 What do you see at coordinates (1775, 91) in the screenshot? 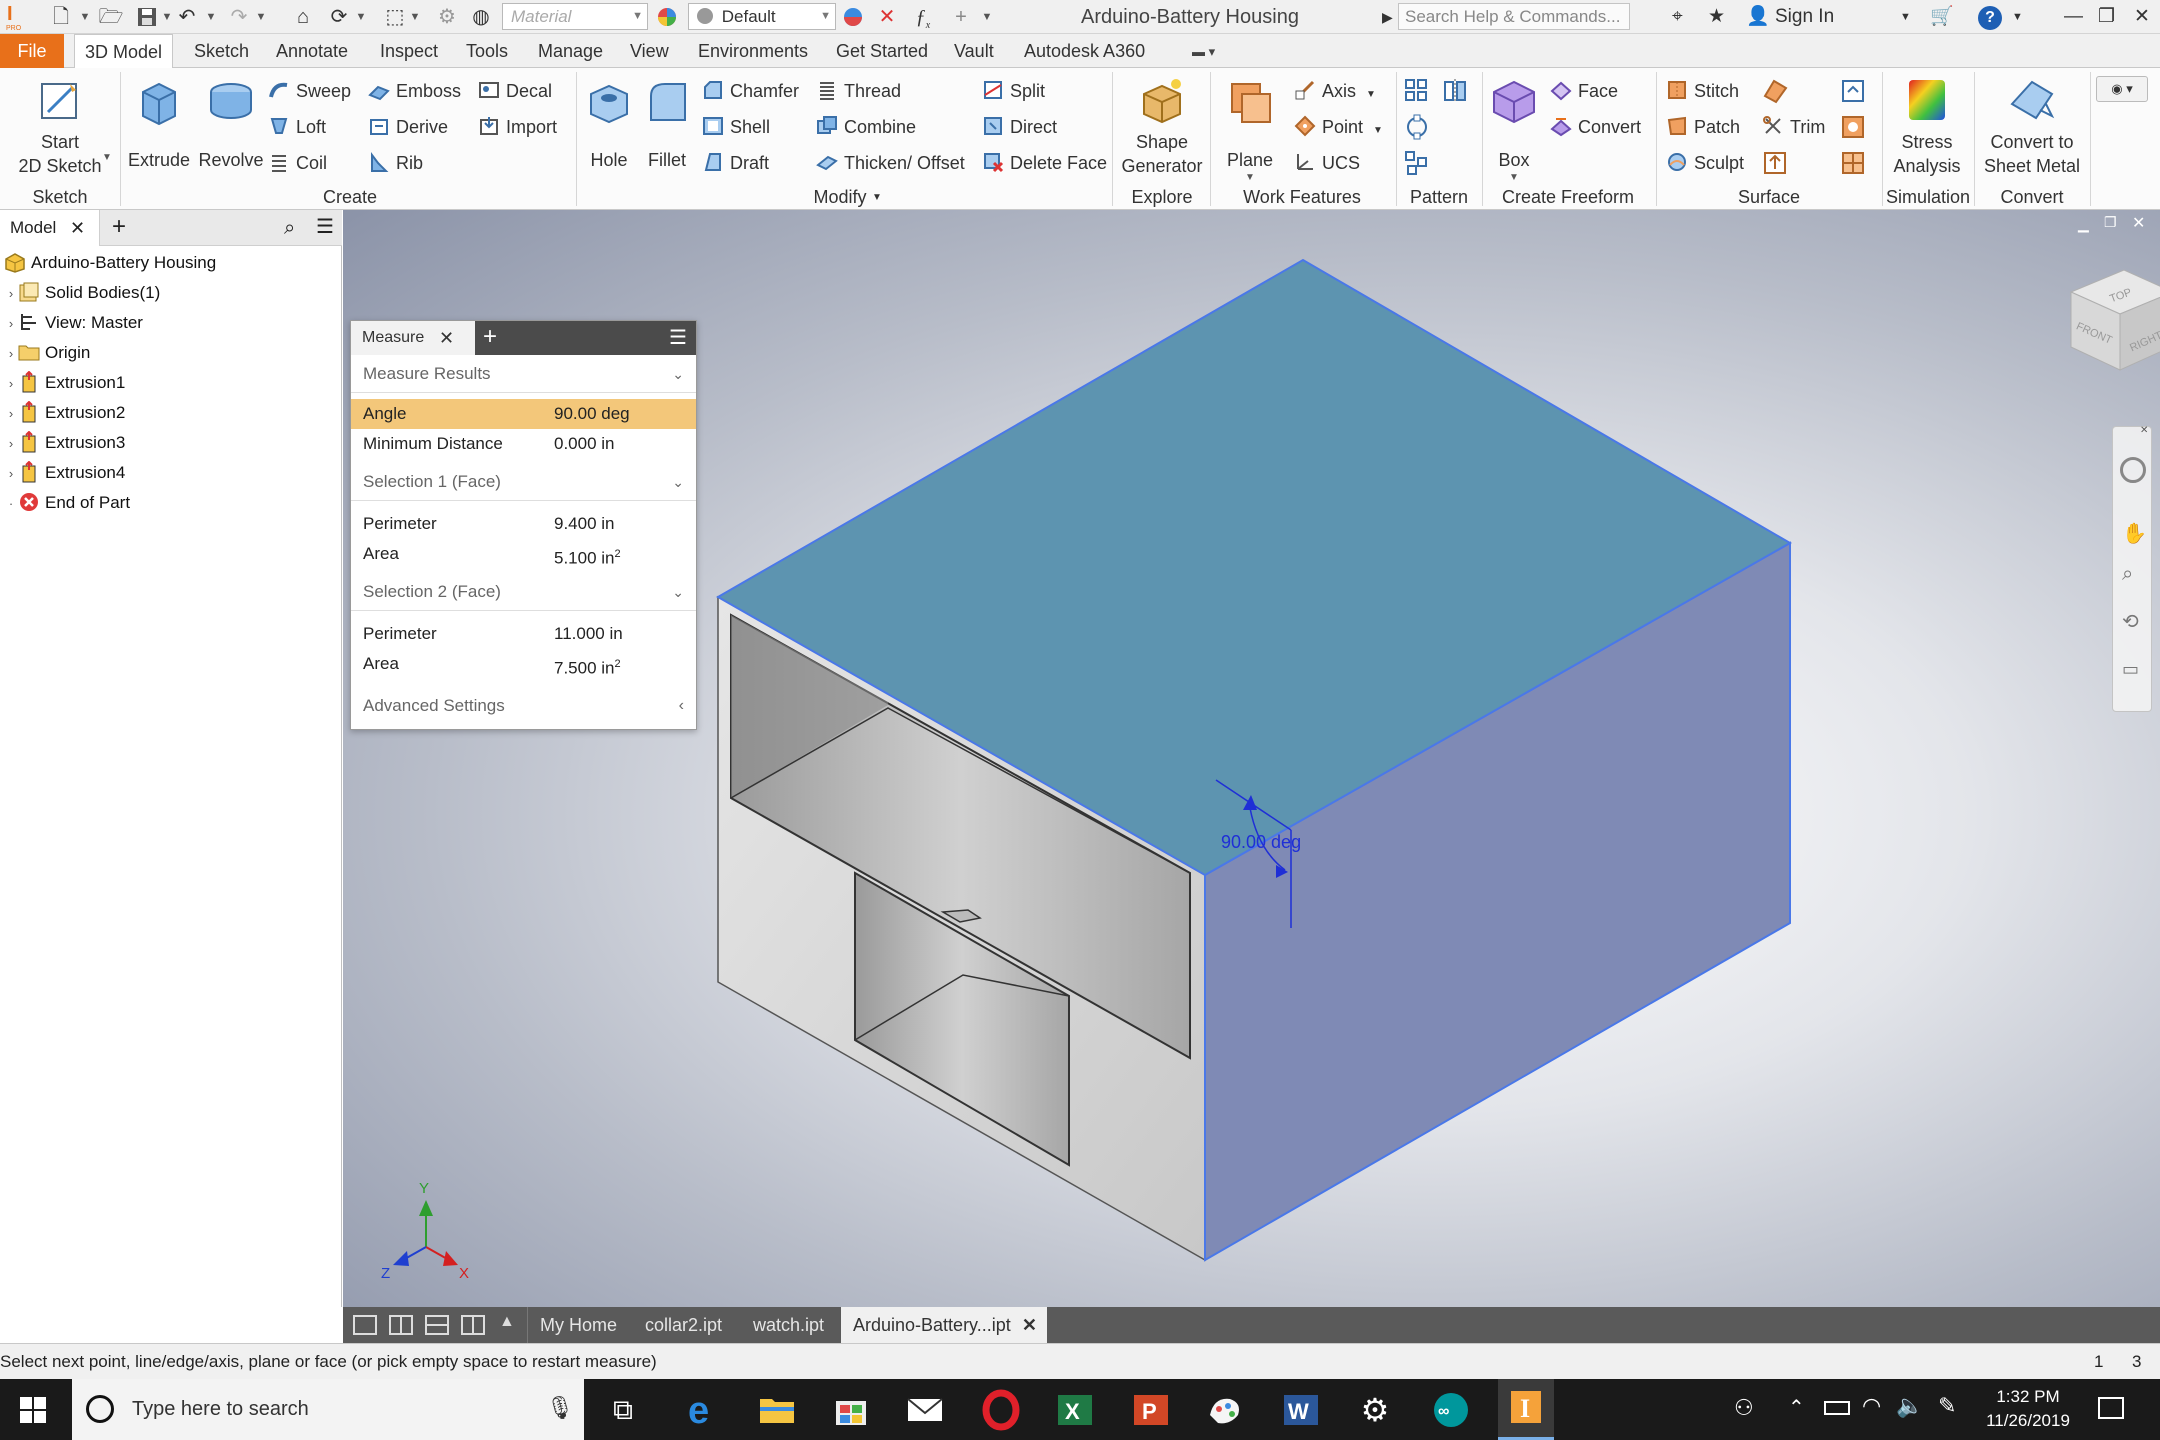
I see `surface-ruled-icon` at bounding box center [1775, 91].